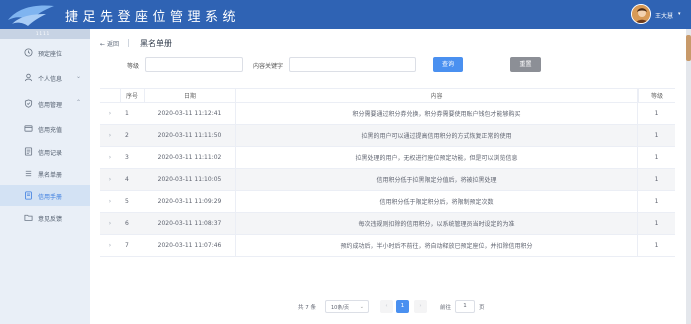 The height and width of the screenshot is (324, 691). Describe the element at coordinates (688, 176) in the screenshot. I see `scrollbar` at that location.